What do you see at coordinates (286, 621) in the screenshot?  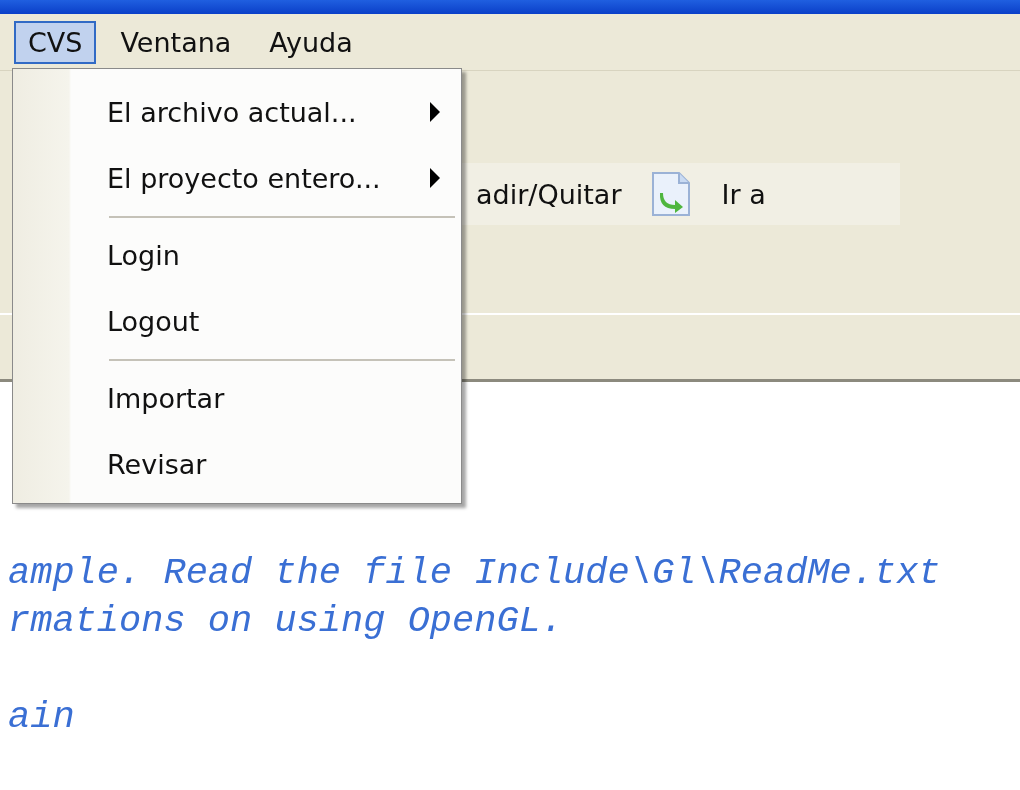 I see `code-comment-line: rmations on using OpenGL.` at bounding box center [286, 621].